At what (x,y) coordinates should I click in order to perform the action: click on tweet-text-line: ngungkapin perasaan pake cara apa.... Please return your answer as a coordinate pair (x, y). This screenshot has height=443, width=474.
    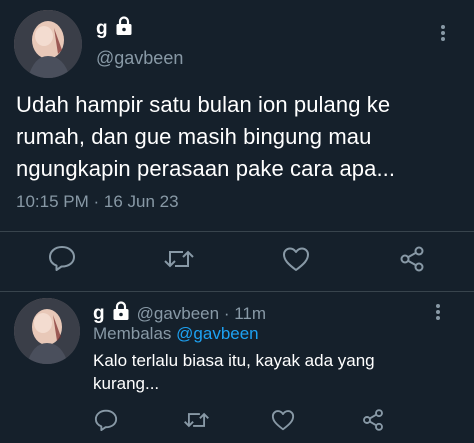
    Looking at the image, I should click on (206, 168).